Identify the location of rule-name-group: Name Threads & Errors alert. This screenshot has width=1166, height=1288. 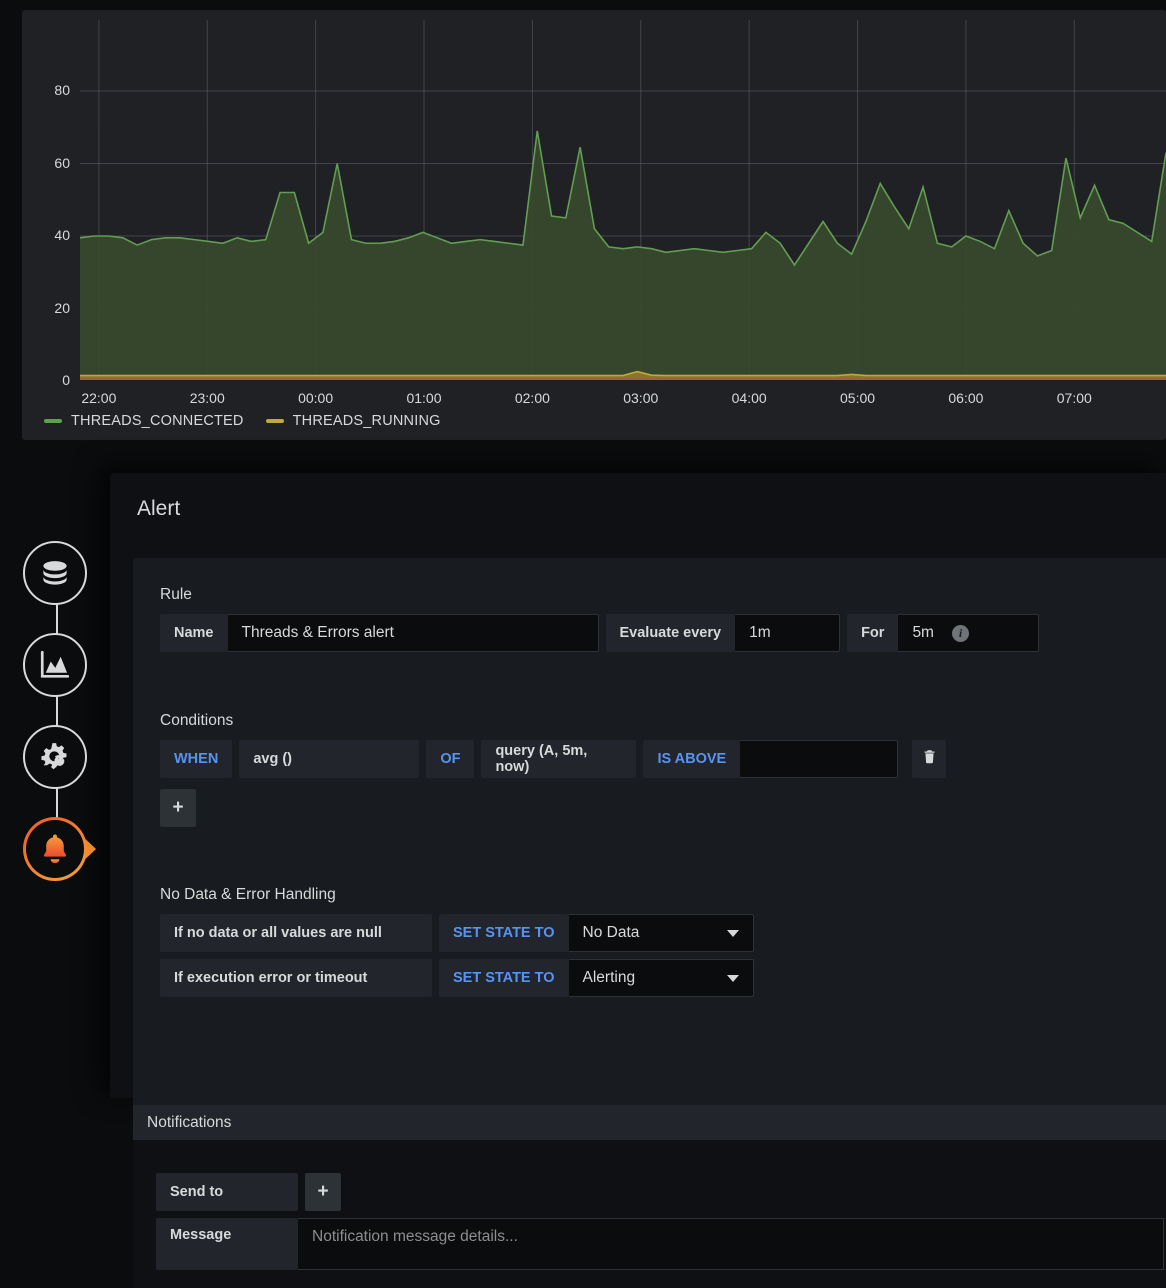
(379, 633).